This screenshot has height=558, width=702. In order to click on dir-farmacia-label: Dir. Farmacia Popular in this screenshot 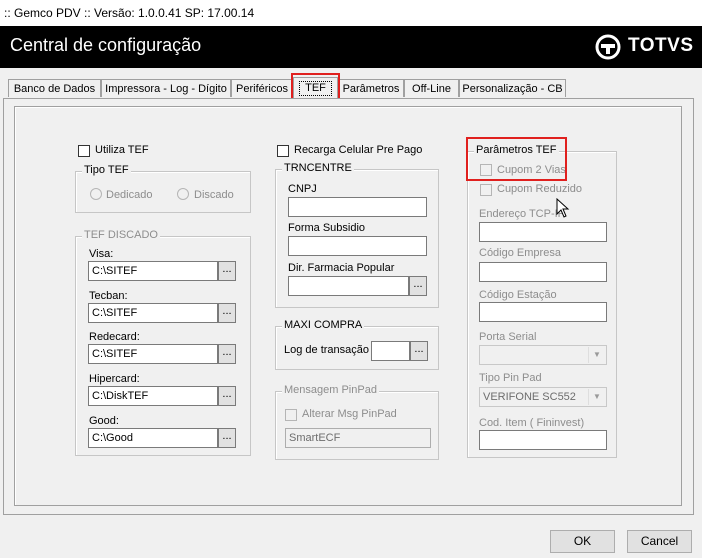, I will do `click(341, 268)`.